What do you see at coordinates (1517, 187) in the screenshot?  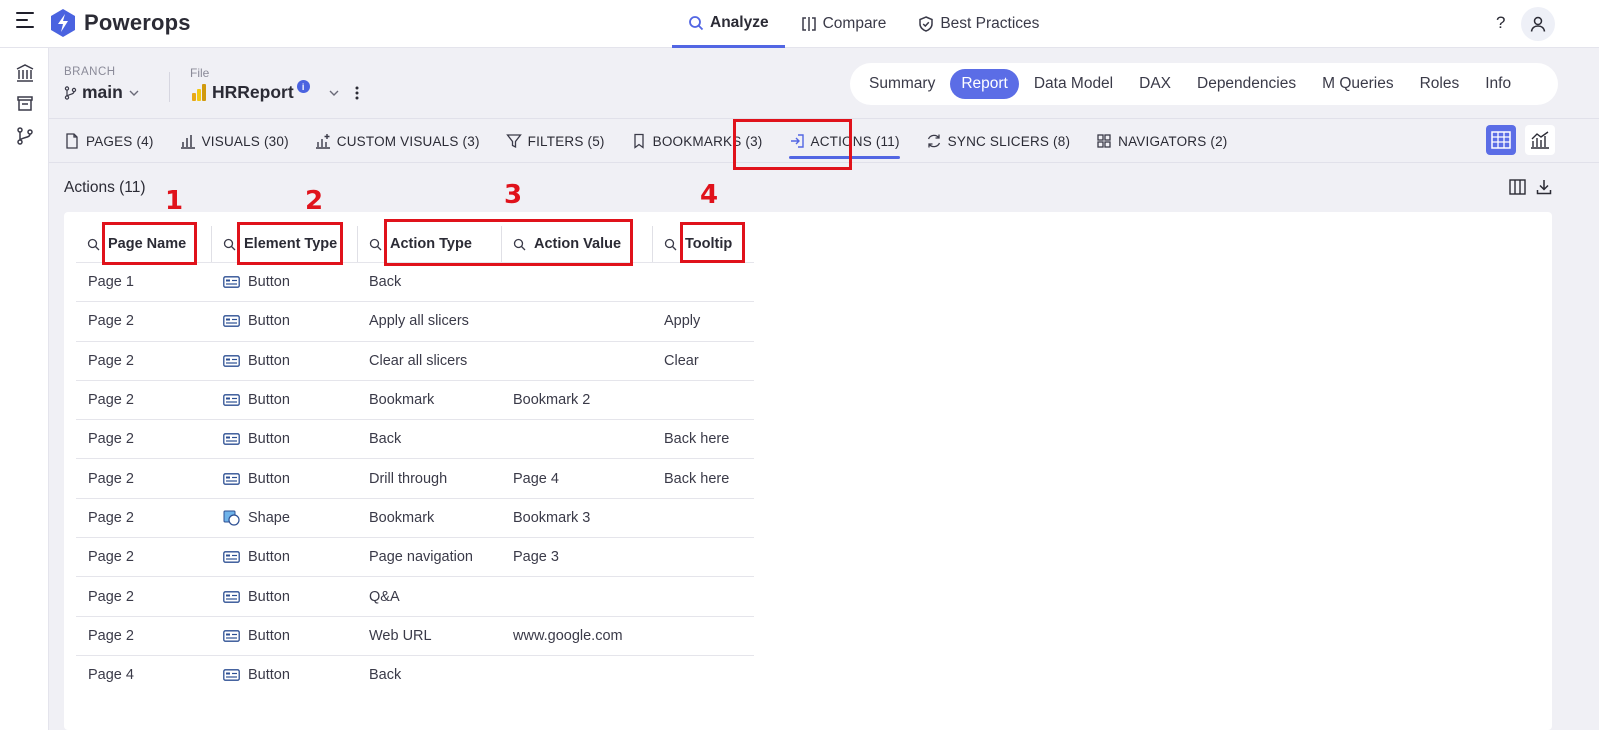 I see `columns-icon` at bounding box center [1517, 187].